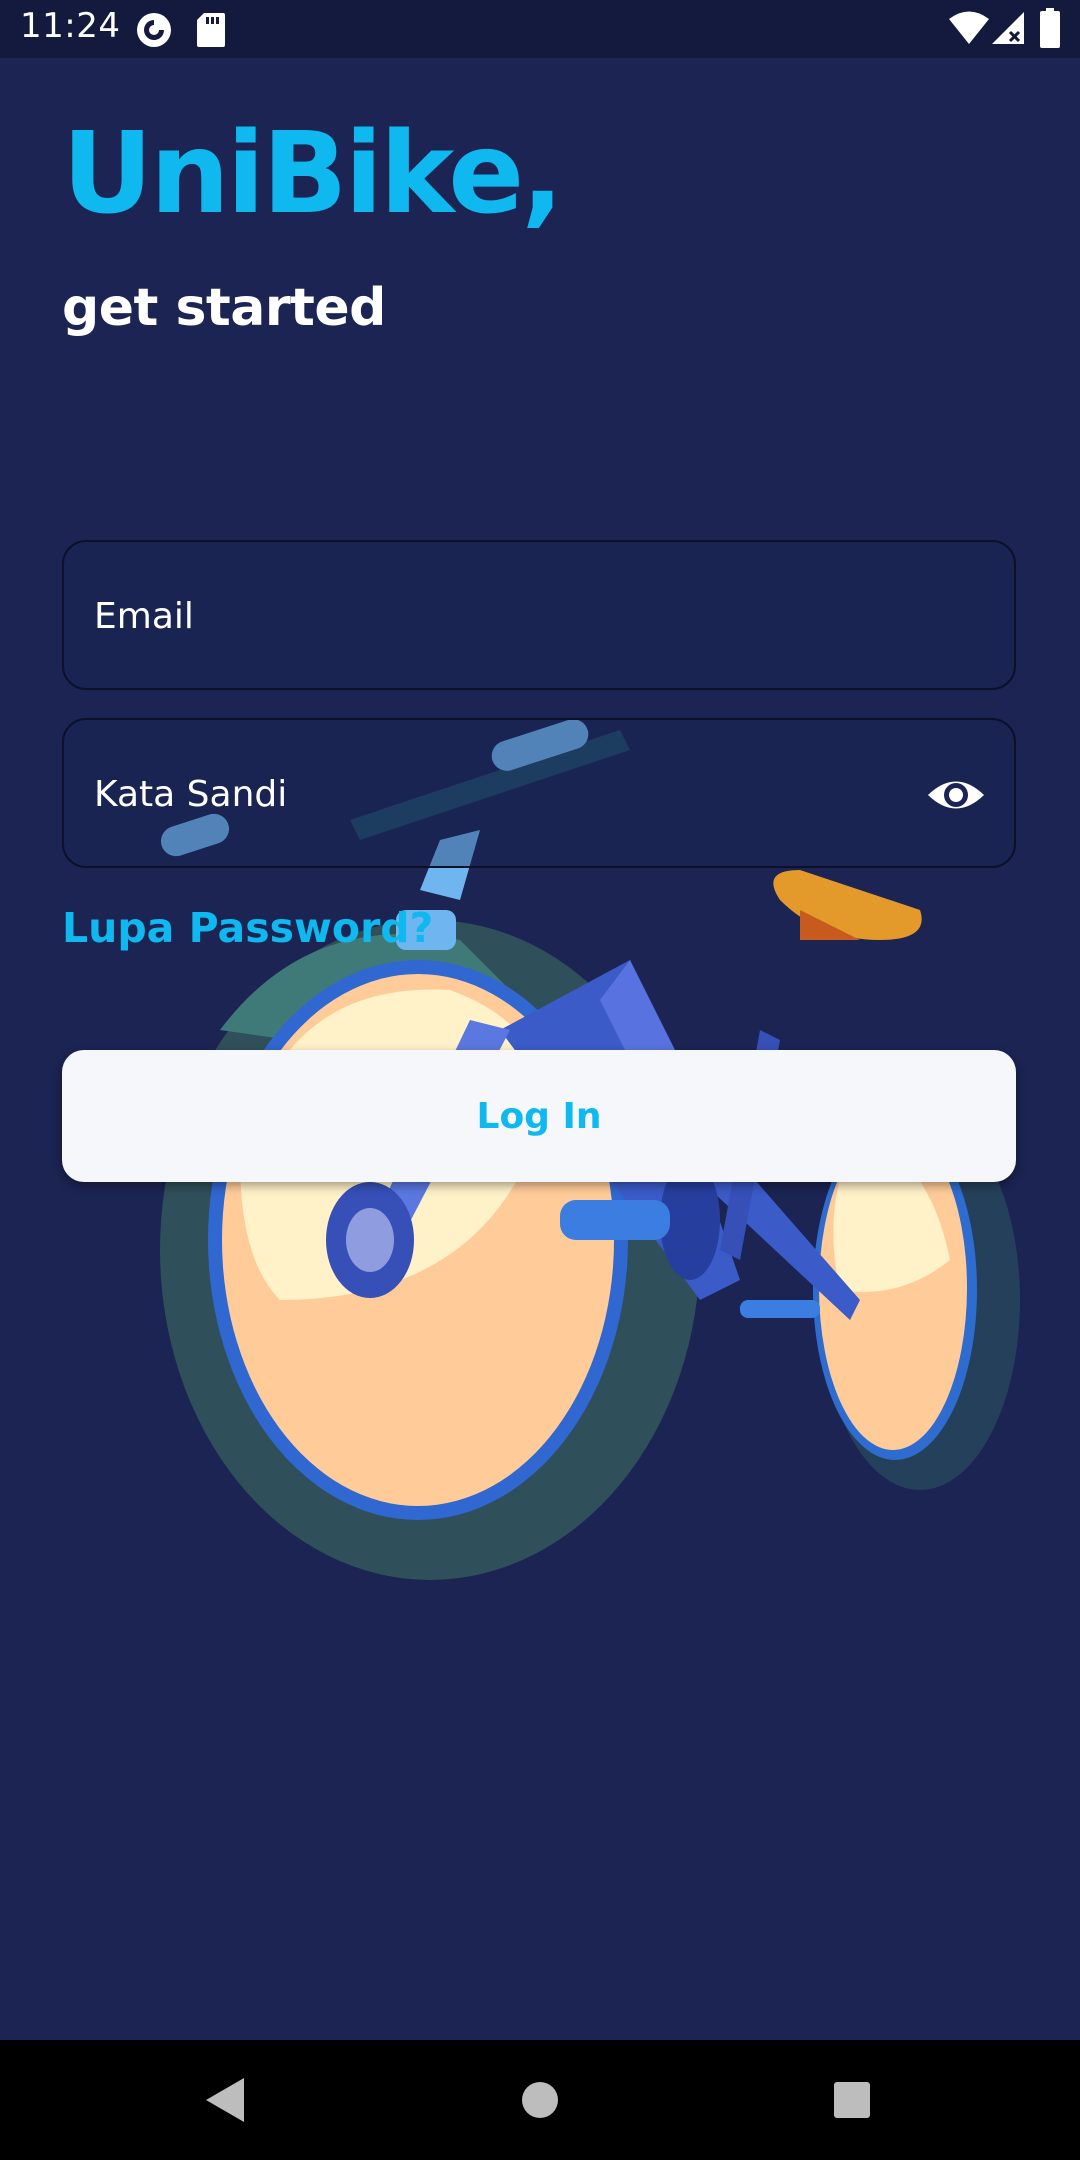 Image resolution: width=1080 pixels, height=2160 pixels. Describe the element at coordinates (956, 795) in the screenshot. I see `eye-icon` at that location.